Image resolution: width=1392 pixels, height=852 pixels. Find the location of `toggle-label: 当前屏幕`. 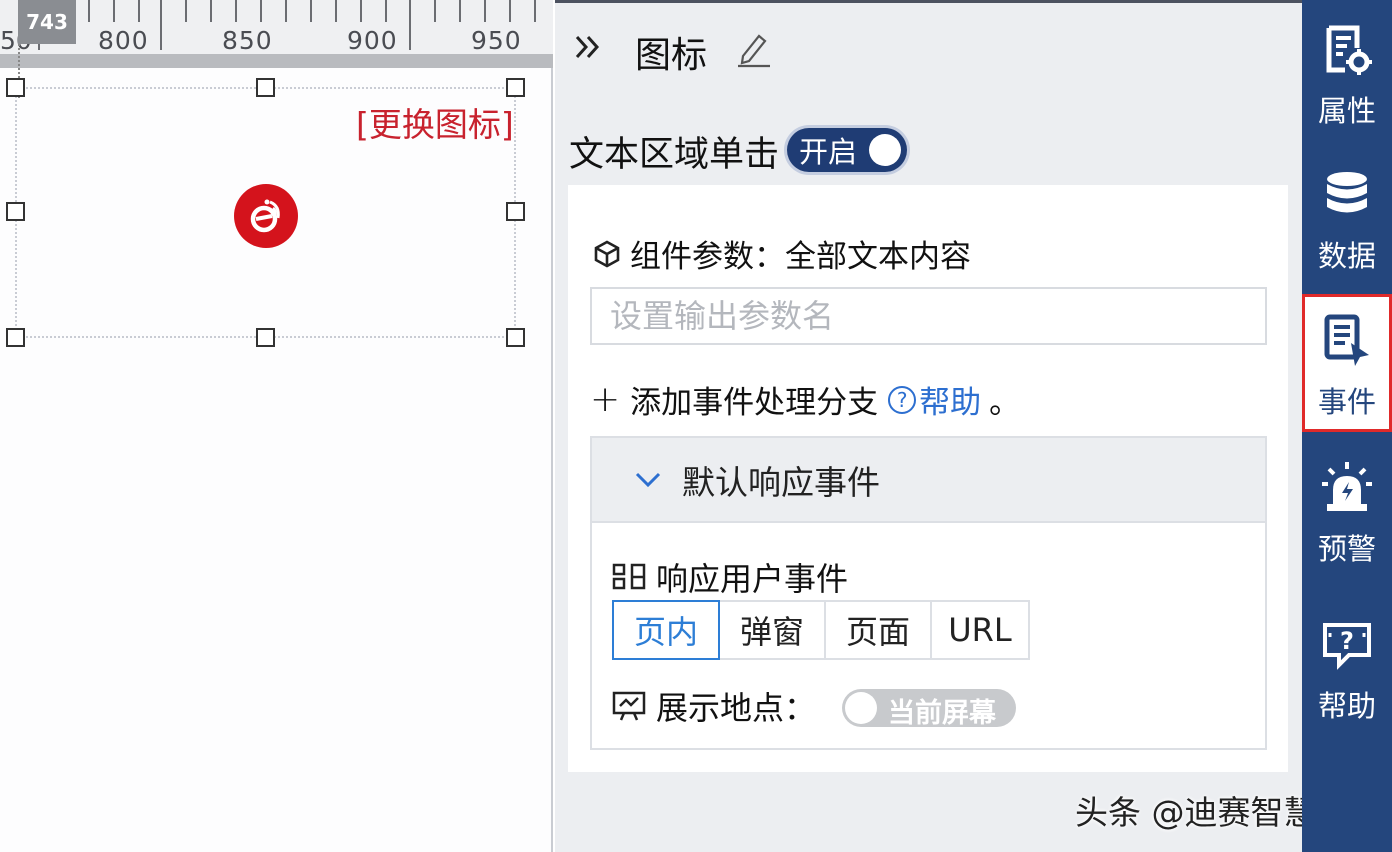

toggle-label: 当前屏幕 is located at coordinates (942, 713).